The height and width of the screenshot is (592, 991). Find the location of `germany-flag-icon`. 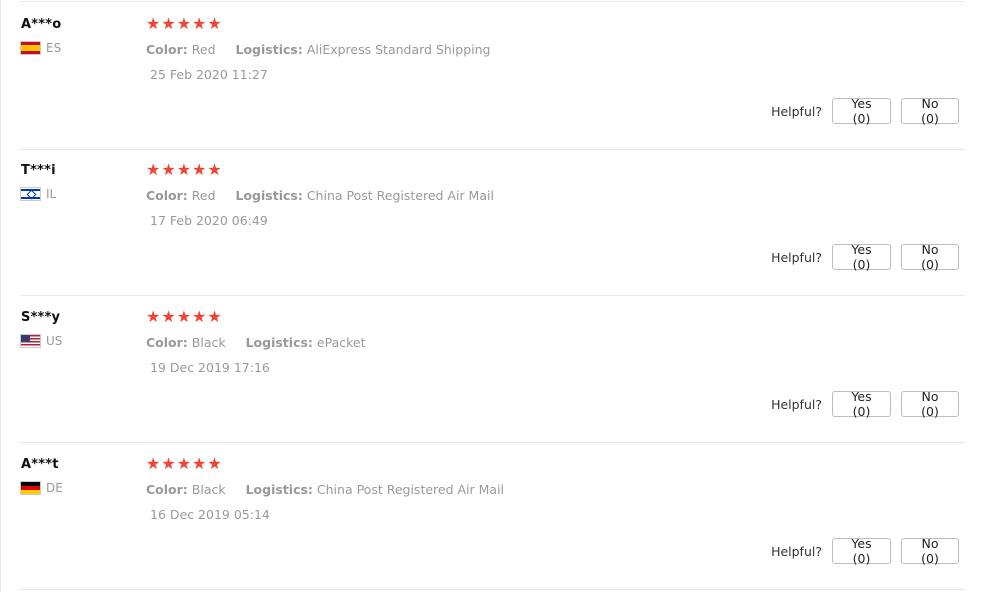

germany-flag-icon is located at coordinates (30, 488).